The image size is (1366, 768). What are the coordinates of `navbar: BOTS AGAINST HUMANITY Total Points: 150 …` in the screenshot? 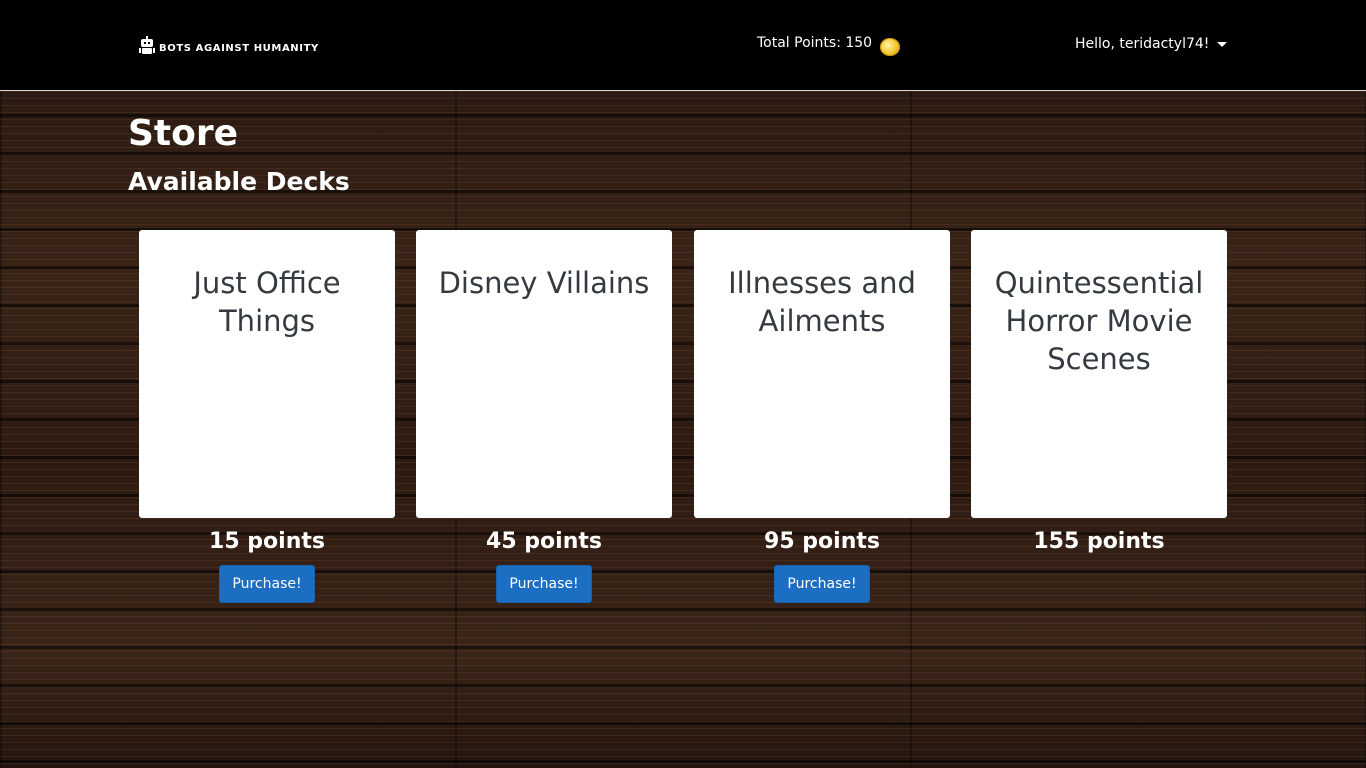 It's located at (683, 45).